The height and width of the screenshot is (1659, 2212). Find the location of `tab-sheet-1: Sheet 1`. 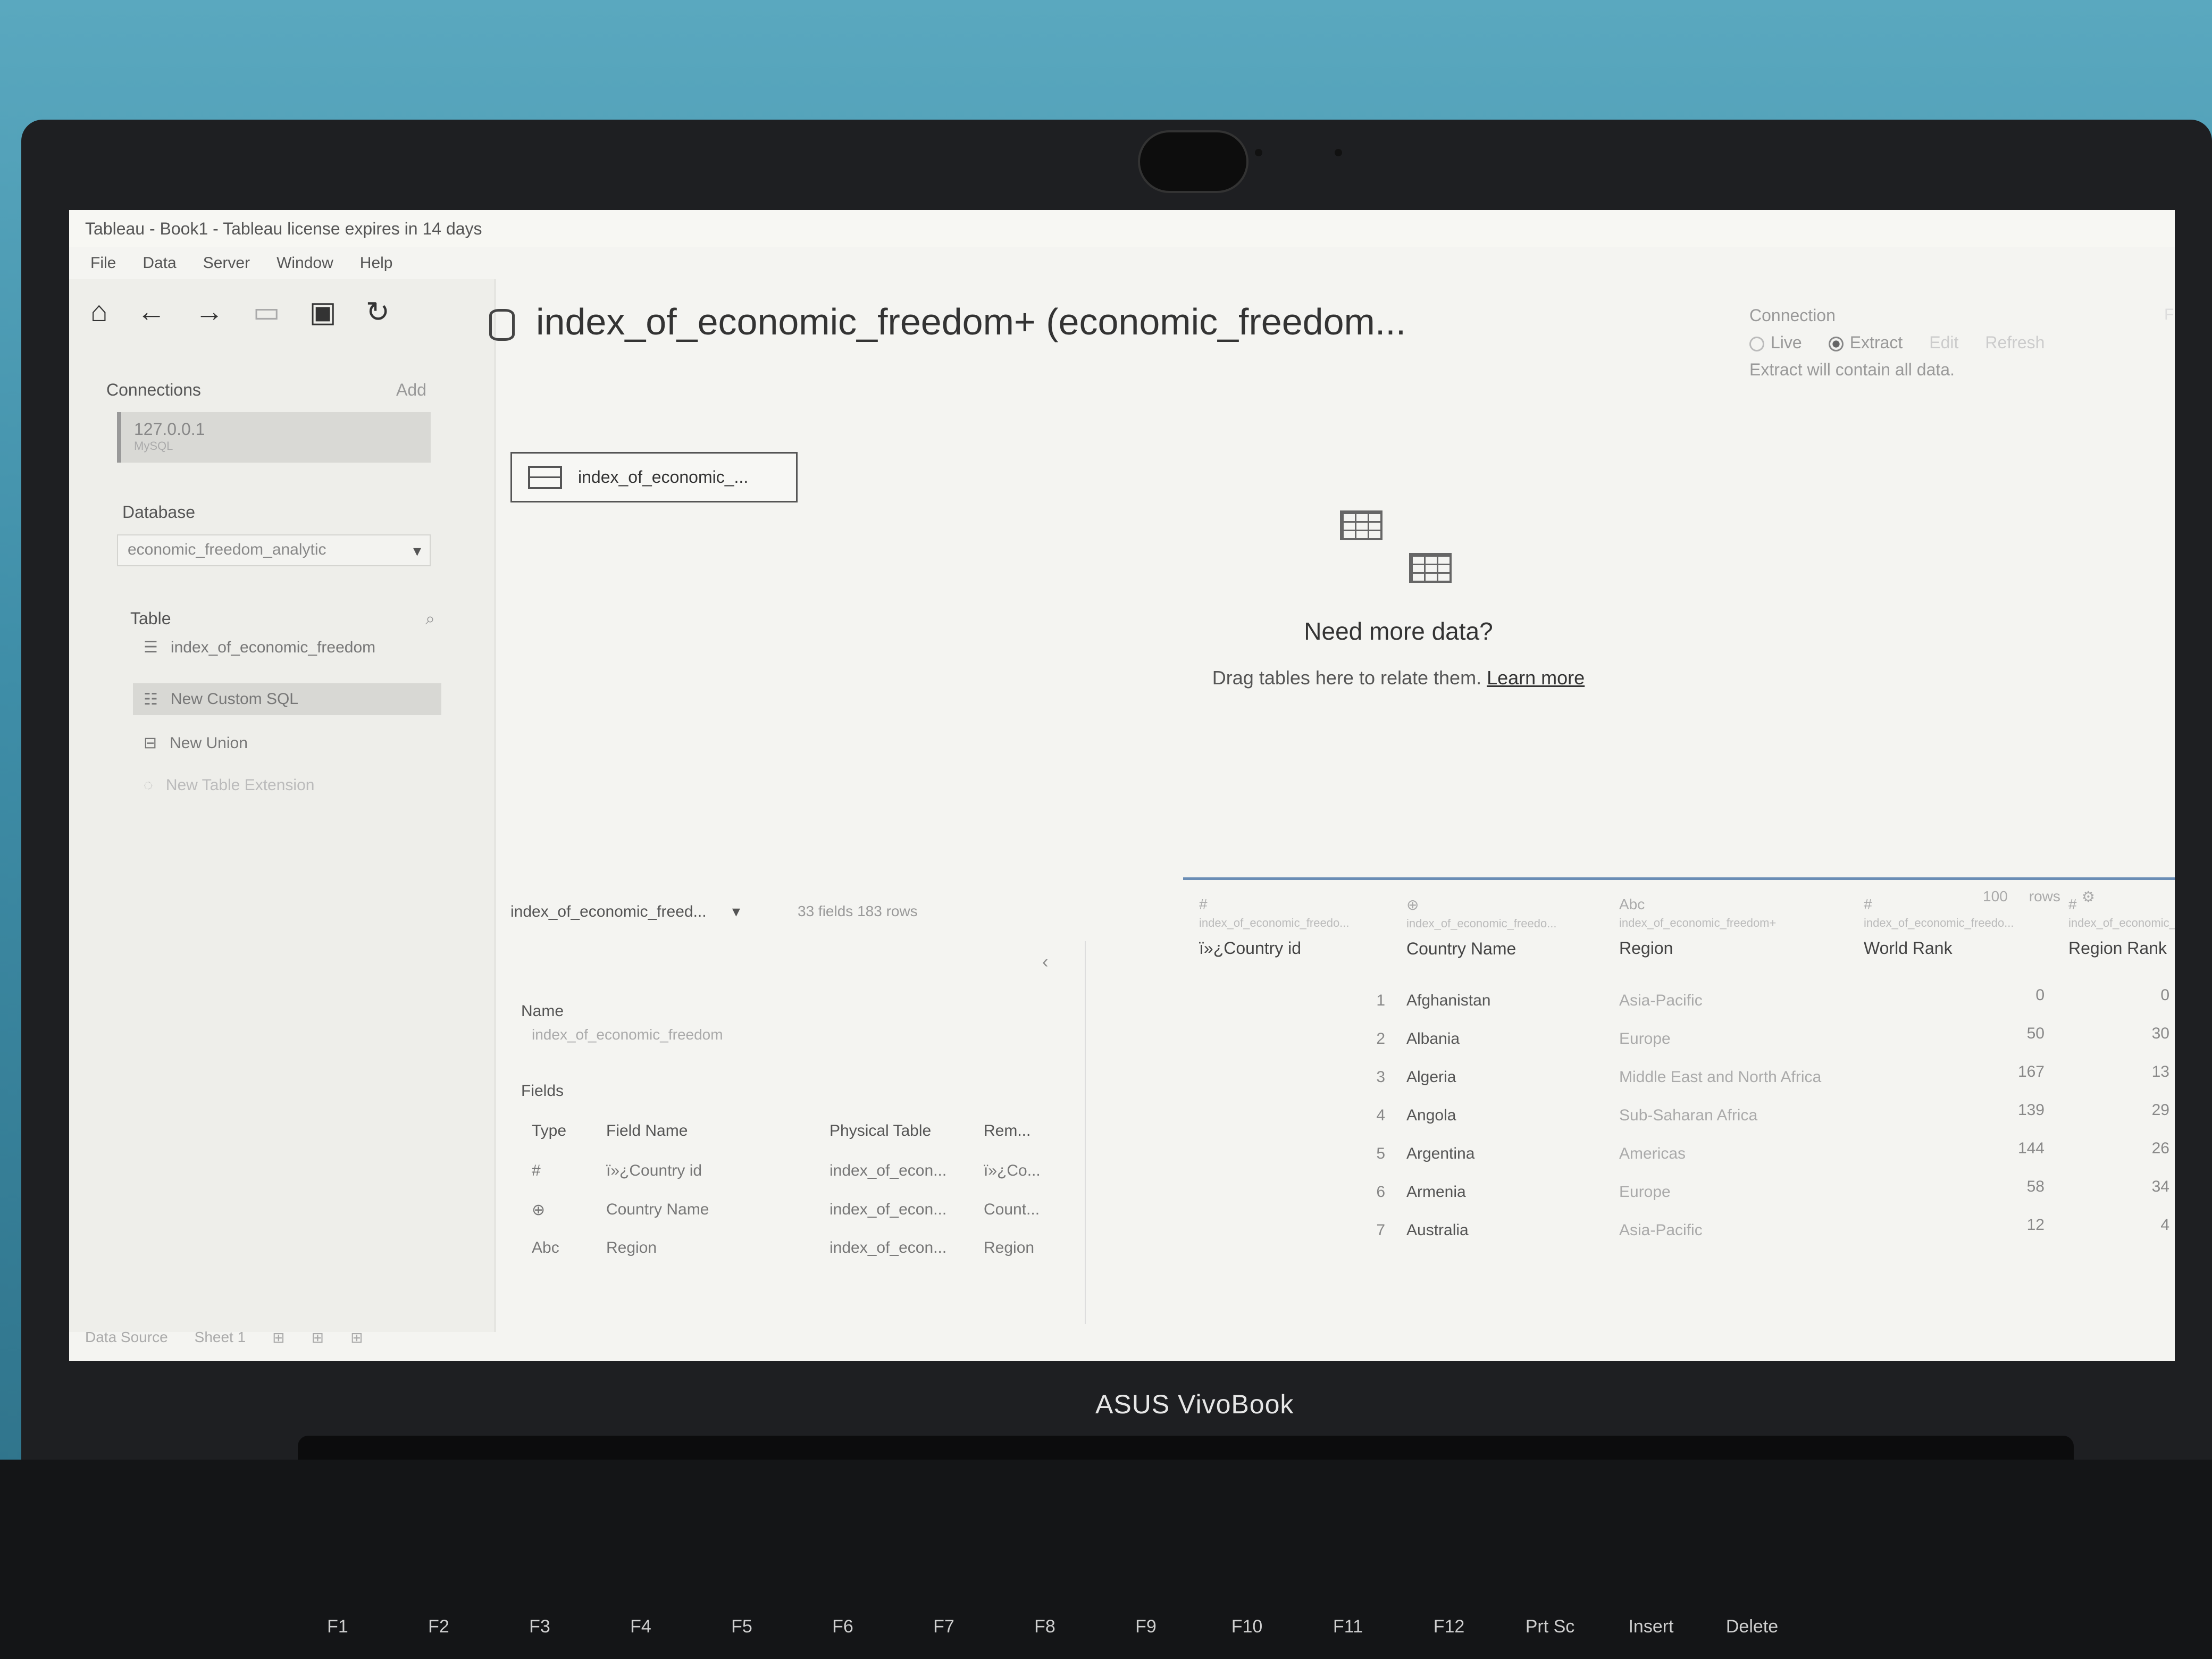

tab-sheet-1: Sheet 1 is located at coordinates (220, 1337).